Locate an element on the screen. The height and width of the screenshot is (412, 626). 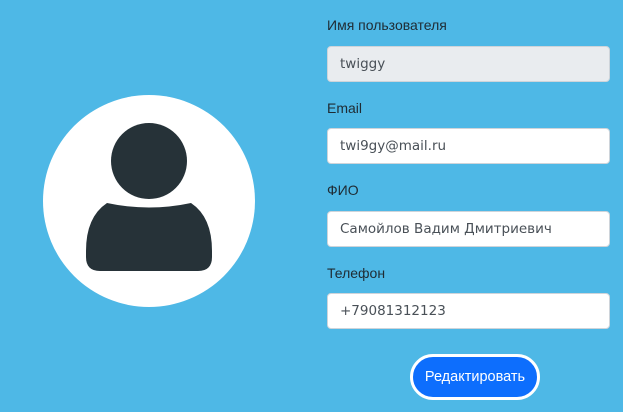
username-label: Имя пользователя is located at coordinates (387, 25).